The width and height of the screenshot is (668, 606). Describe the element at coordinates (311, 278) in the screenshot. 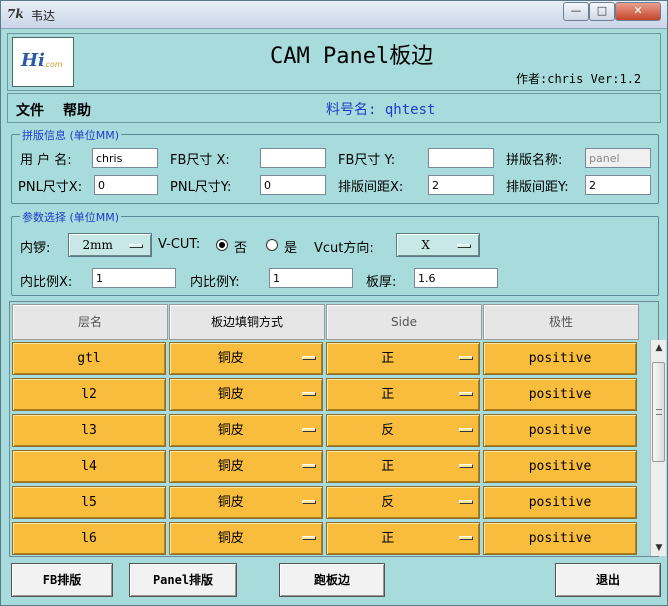

I see `ratio-y-input` at that location.